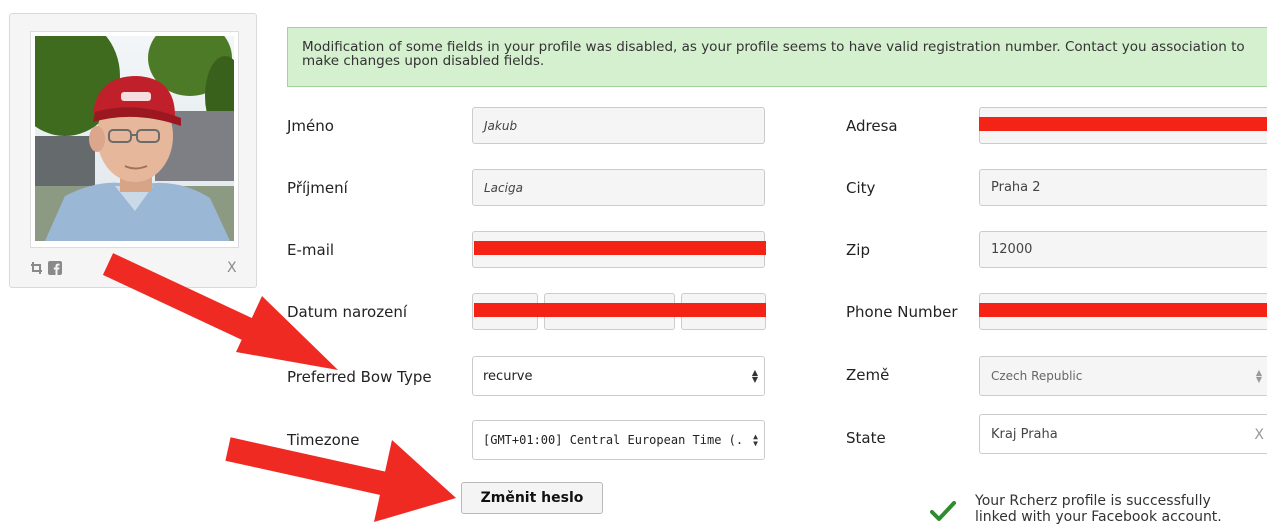 This screenshot has width=1267, height=530. What do you see at coordinates (359, 377) in the screenshot?
I see `bow-type-label: Preferred Bow Type` at bounding box center [359, 377].